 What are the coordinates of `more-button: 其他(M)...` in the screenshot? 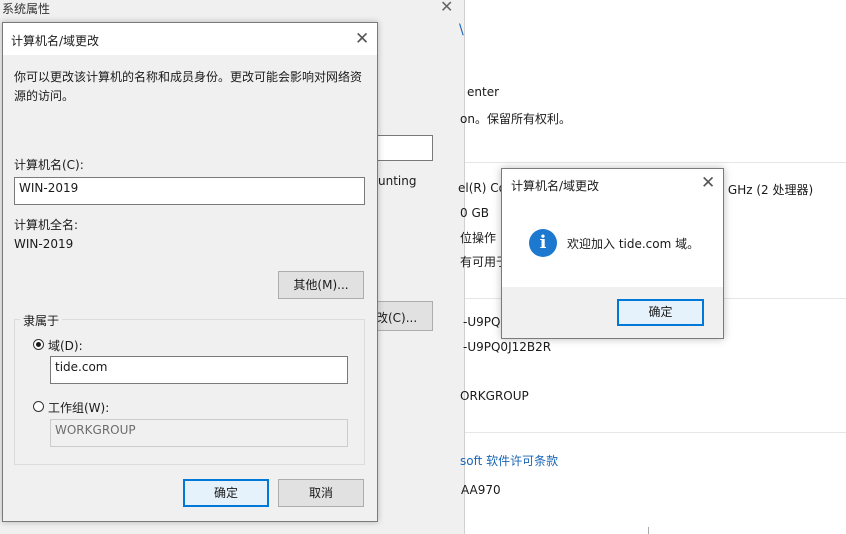 It's located at (321, 285).